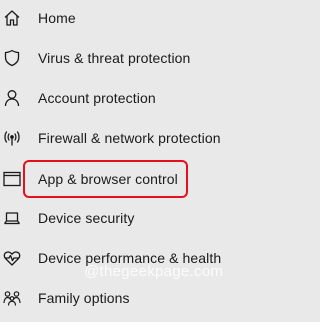 The image size is (320, 322). What do you see at coordinates (146, 18) in the screenshot?
I see `sidebar-item-home: Home` at bounding box center [146, 18].